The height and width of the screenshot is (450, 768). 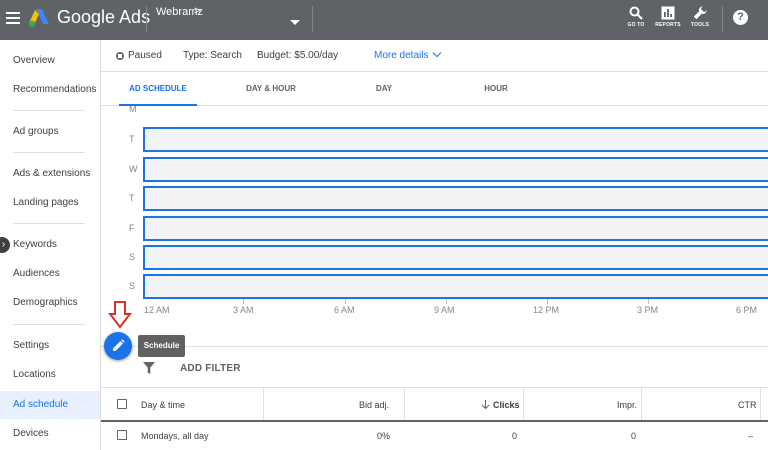 I want to click on schedule-bar-saturday, so click(x=455, y=257).